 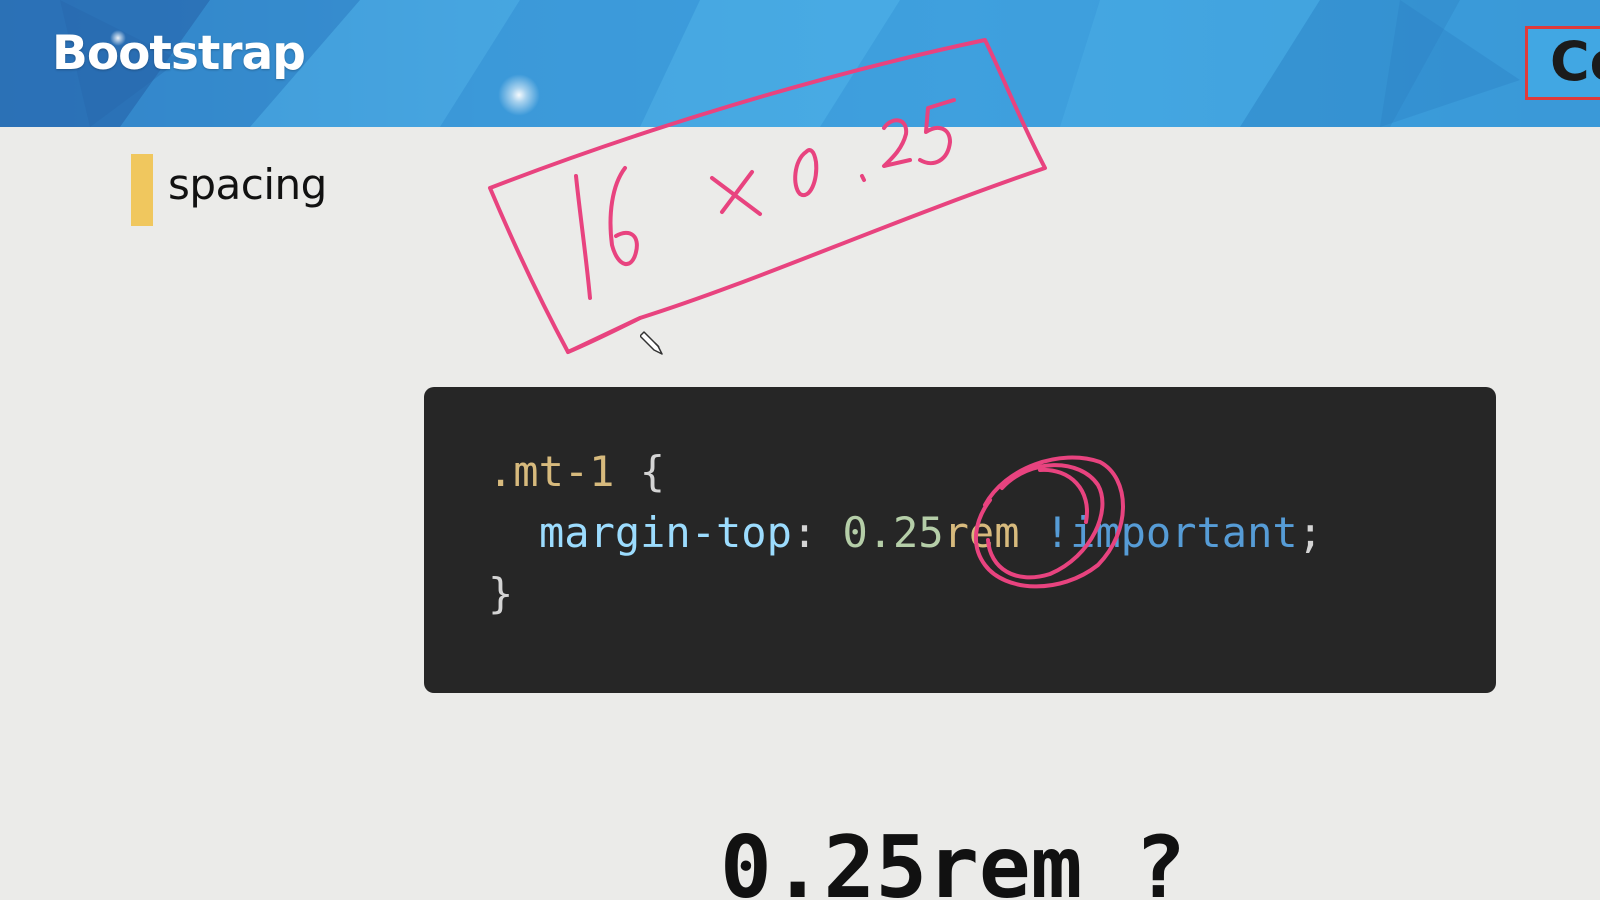 I want to click on code-line-2: margin-top: 0.25rem !important;, so click(x=931, y=533).